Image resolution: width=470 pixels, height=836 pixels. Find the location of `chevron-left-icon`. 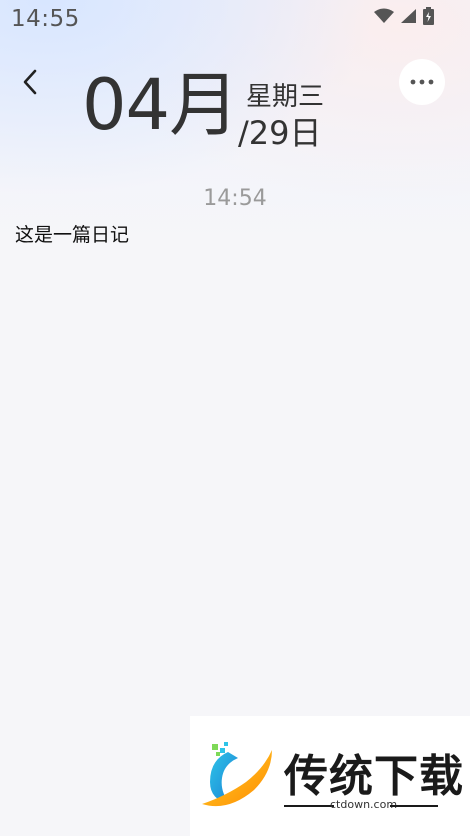

chevron-left-icon is located at coordinates (30, 82).